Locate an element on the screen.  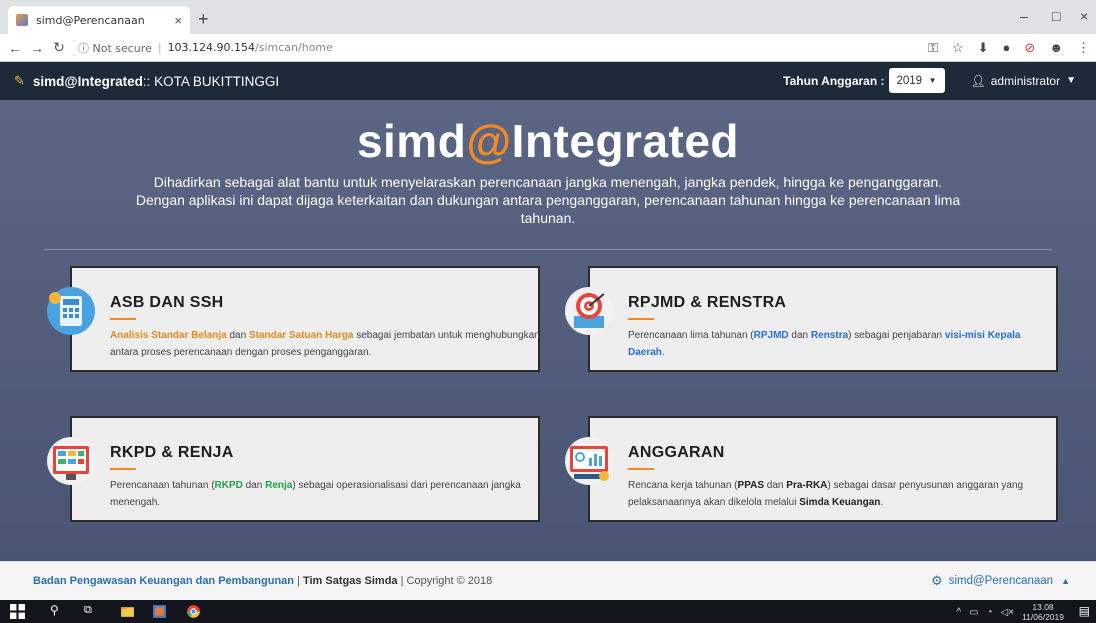
hero-title-at: @ is located at coordinates (489, 141).